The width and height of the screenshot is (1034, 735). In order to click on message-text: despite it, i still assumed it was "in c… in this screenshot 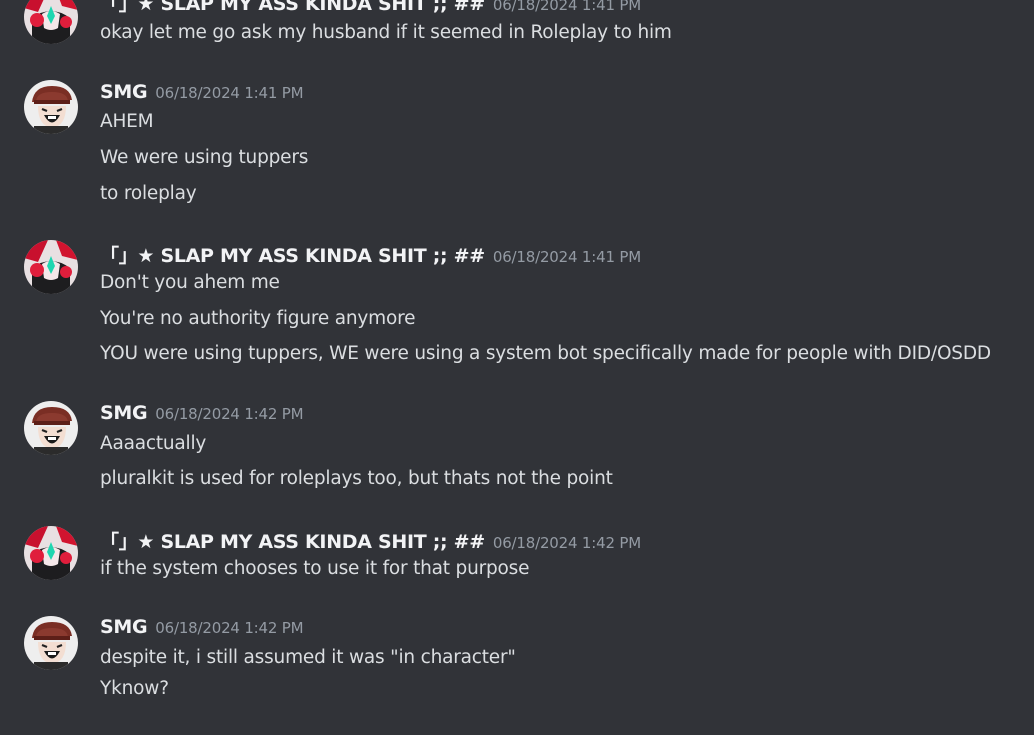, I will do `click(308, 657)`.